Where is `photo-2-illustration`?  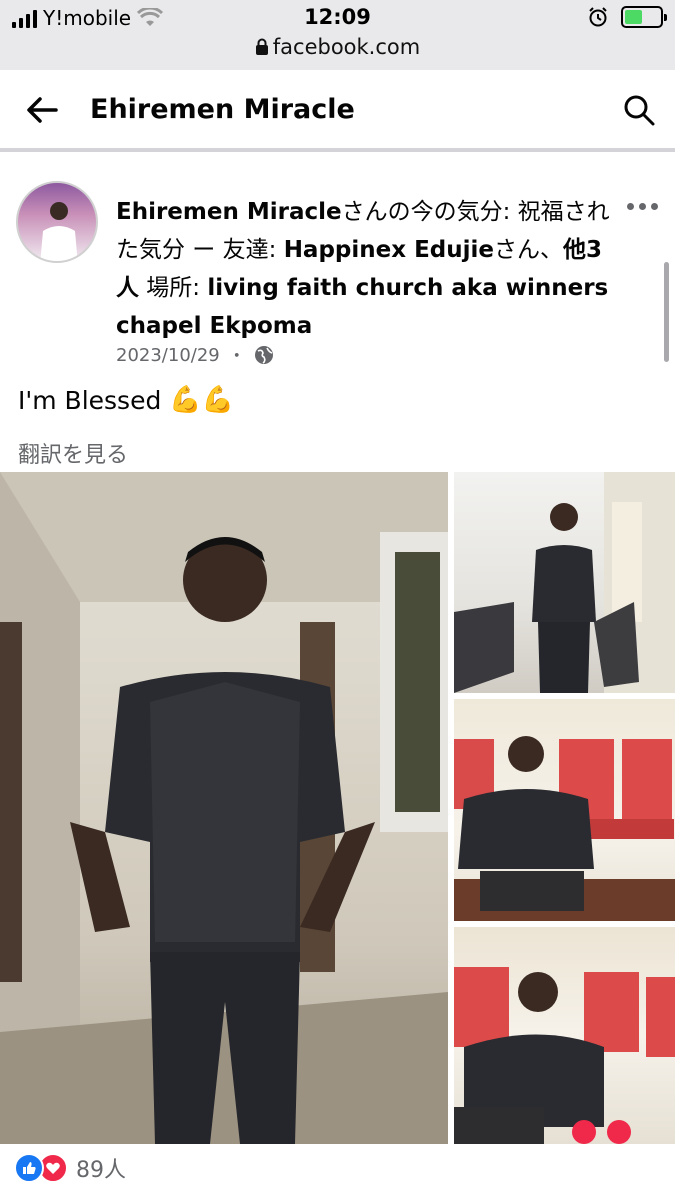 photo-2-illustration is located at coordinates (564, 582).